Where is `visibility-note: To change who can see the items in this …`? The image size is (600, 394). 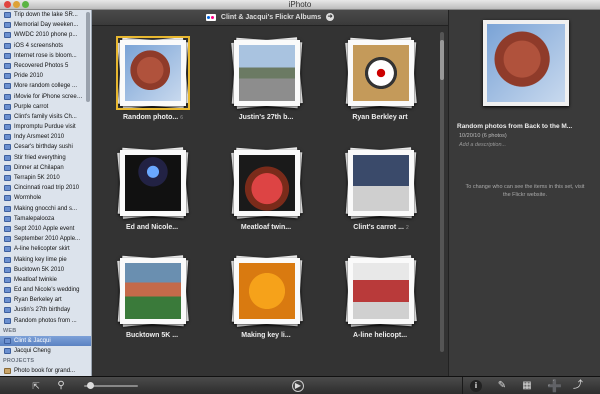
visibility-note: To change who can see the items in this … is located at coordinates (525, 191).